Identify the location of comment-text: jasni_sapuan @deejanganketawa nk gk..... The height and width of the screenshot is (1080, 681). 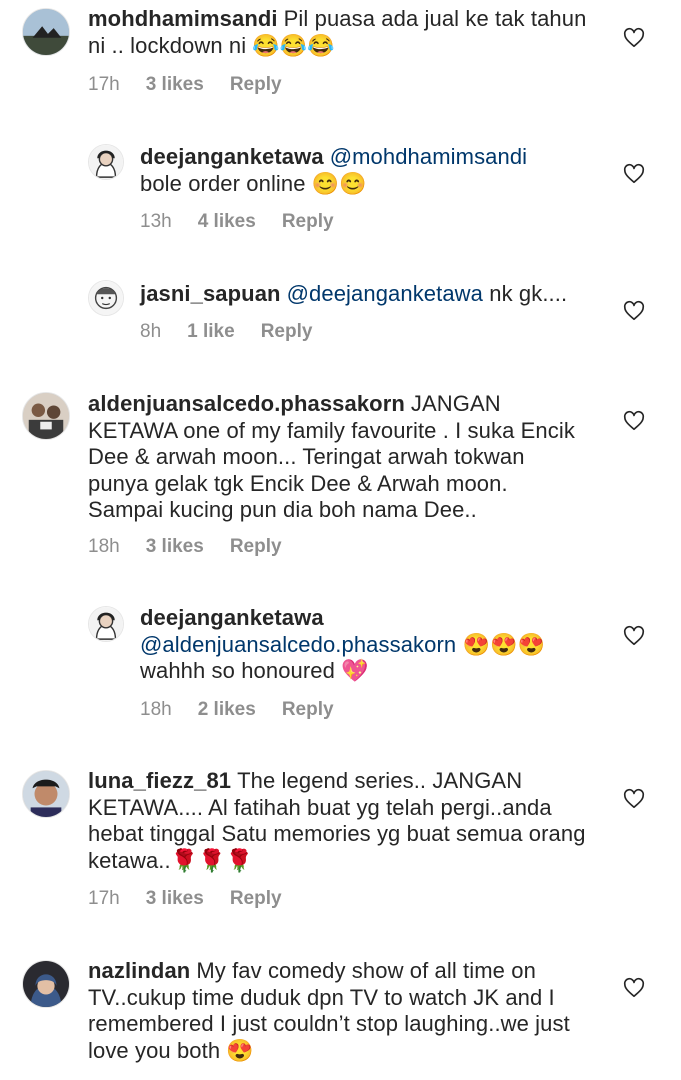
(370, 294).